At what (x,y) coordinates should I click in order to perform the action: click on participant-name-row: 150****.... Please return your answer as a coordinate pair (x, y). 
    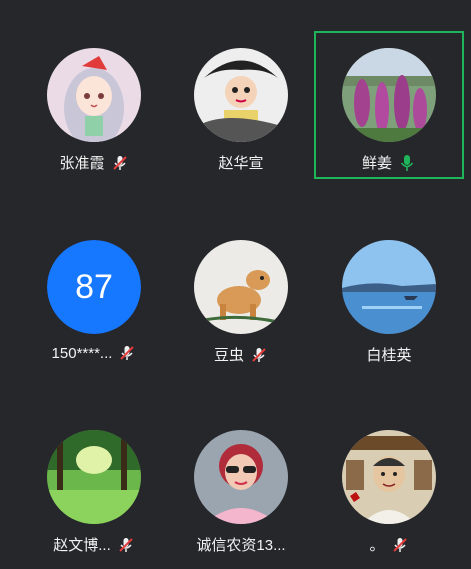
    Looking at the image, I should click on (94, 353).